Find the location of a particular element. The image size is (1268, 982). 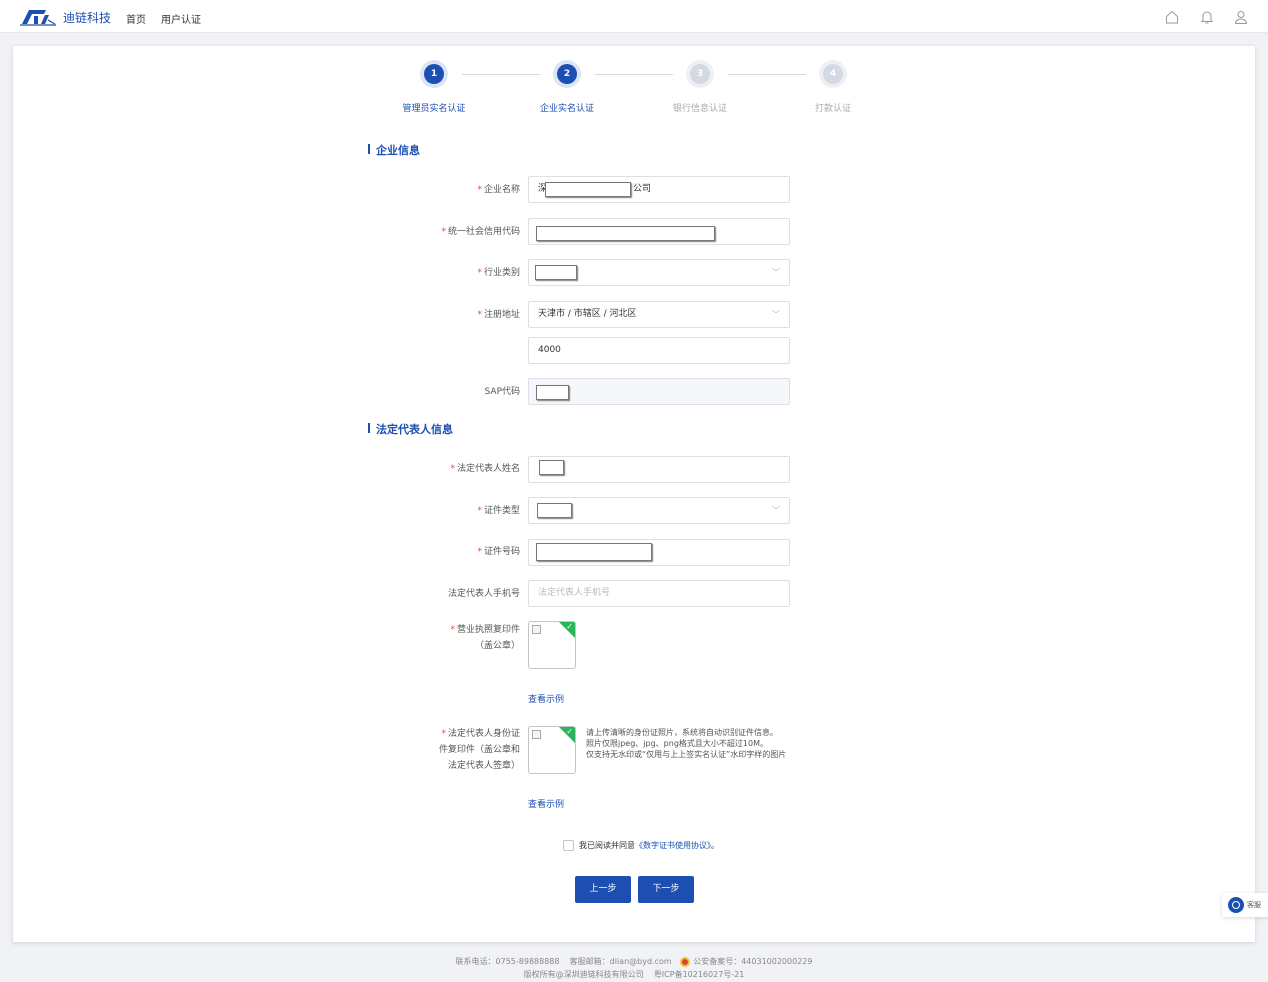

headset-icon is located at coordinates (1236, 905).